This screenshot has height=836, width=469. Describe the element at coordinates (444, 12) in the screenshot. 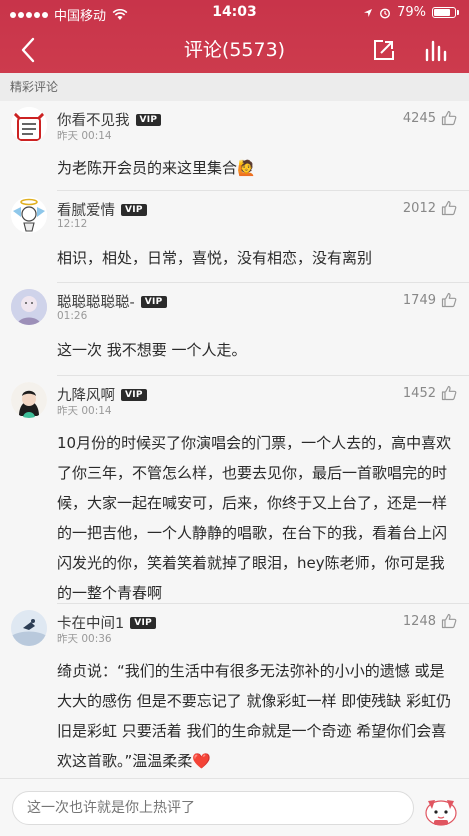

I see `battery-icon` at that location.